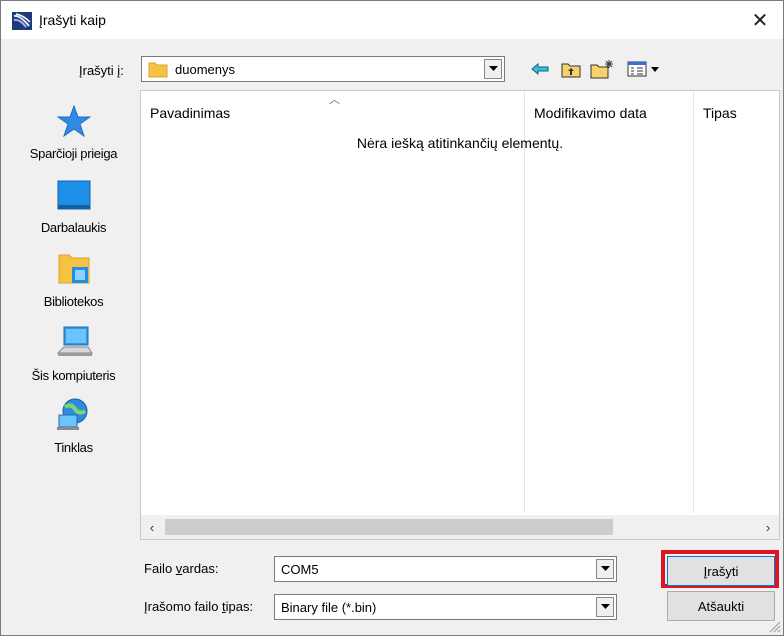 The width and height of the screenshot is (784, 636). What do you see at coordinates (445, 569) in the screenshot?
I see `filename-input: COM5` at bounding box center [445, 569].